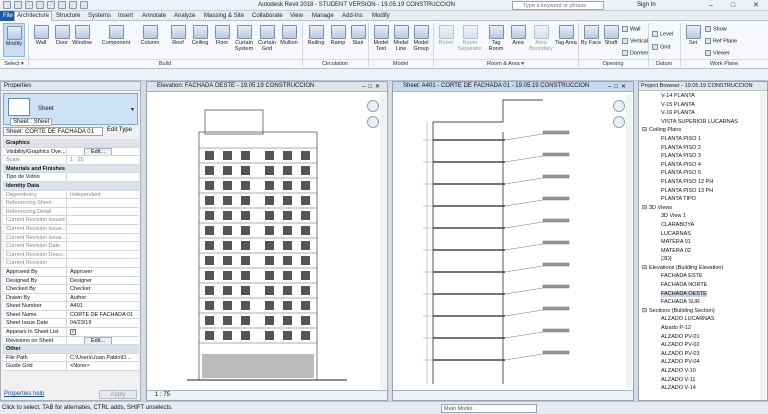 Image resolution: width=768 pixels, height=414 pixels. I want to click on property-value: Approver, so click(103, 271).